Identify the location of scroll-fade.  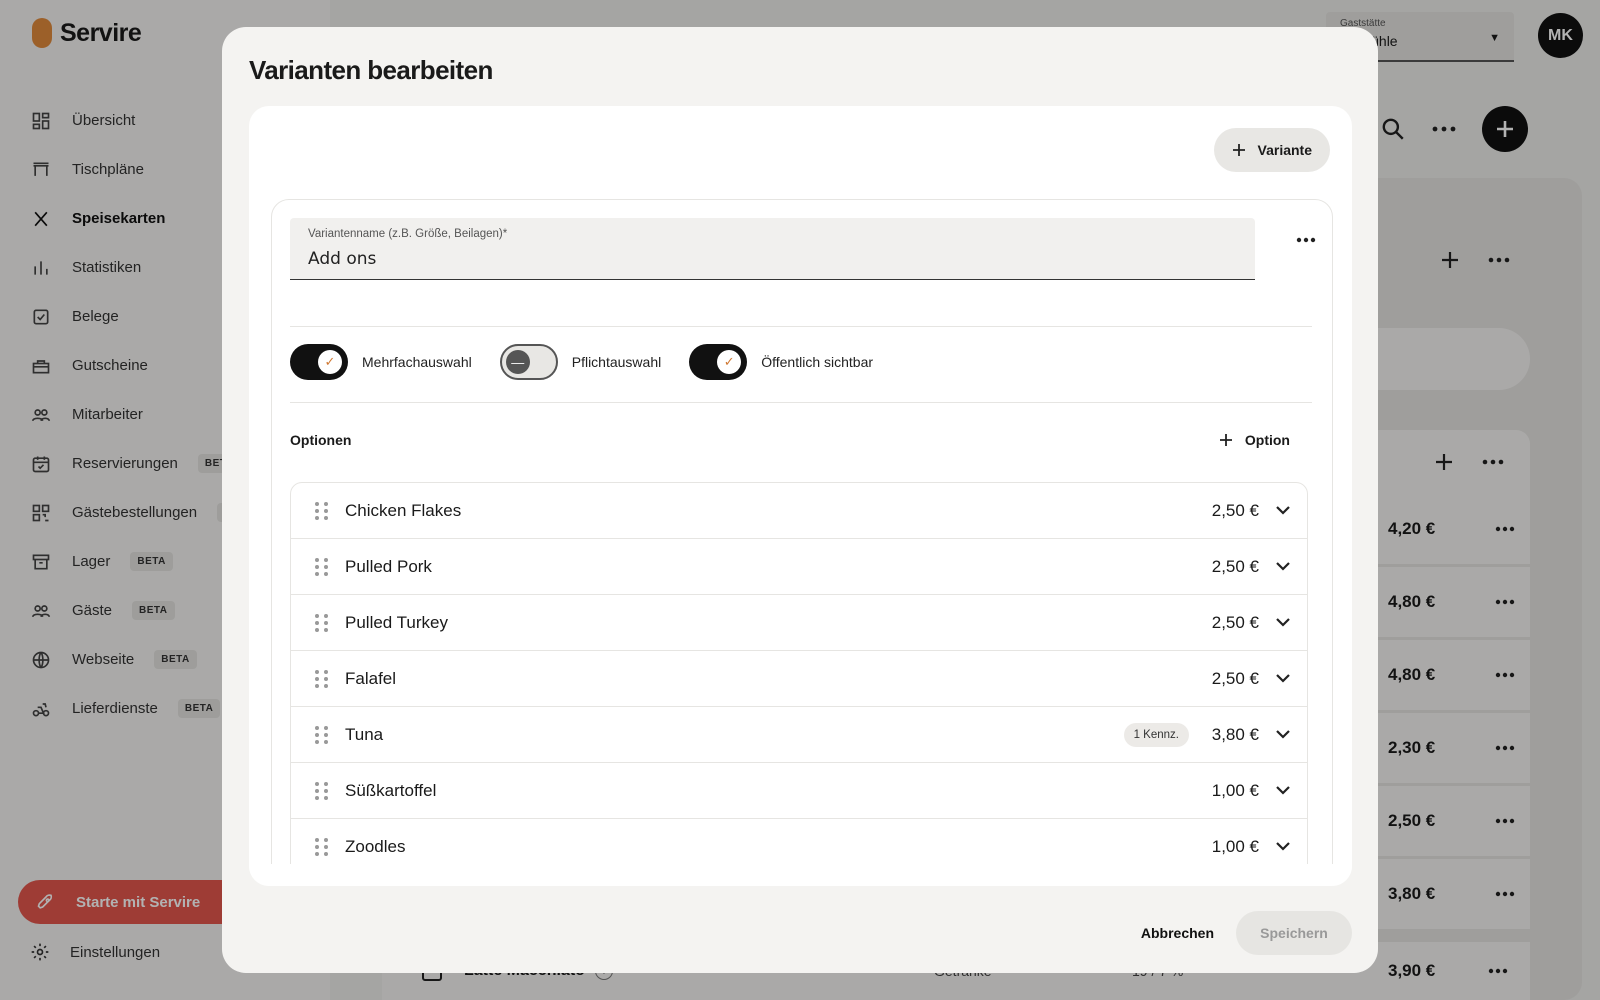
(800, 875).